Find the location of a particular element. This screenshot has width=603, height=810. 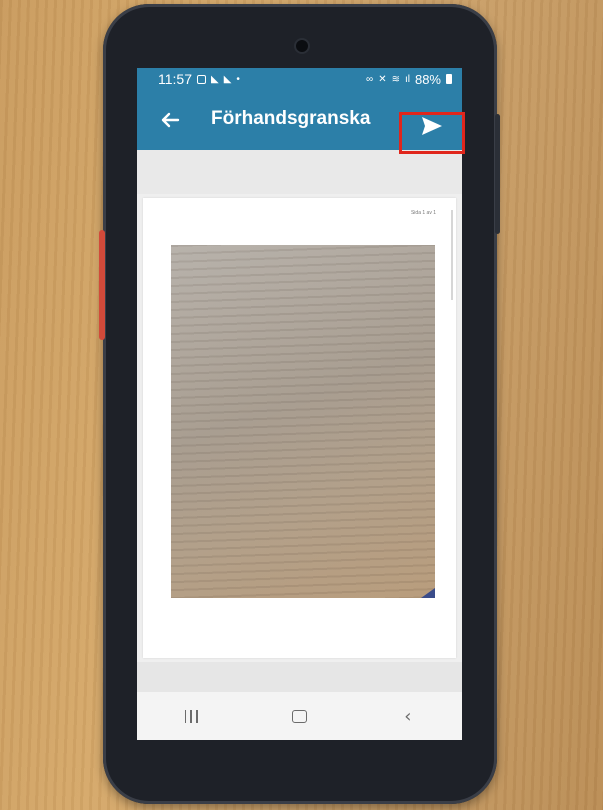

system-back-button: ‹ is located at coordinates (408, 716).